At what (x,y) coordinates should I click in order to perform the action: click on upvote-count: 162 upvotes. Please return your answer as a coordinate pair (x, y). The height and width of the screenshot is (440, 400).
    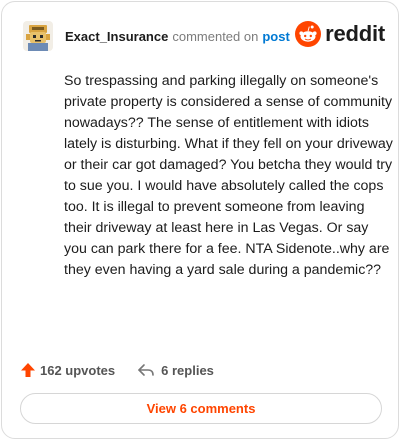
    Looking at the image, I should click on (78, 370).